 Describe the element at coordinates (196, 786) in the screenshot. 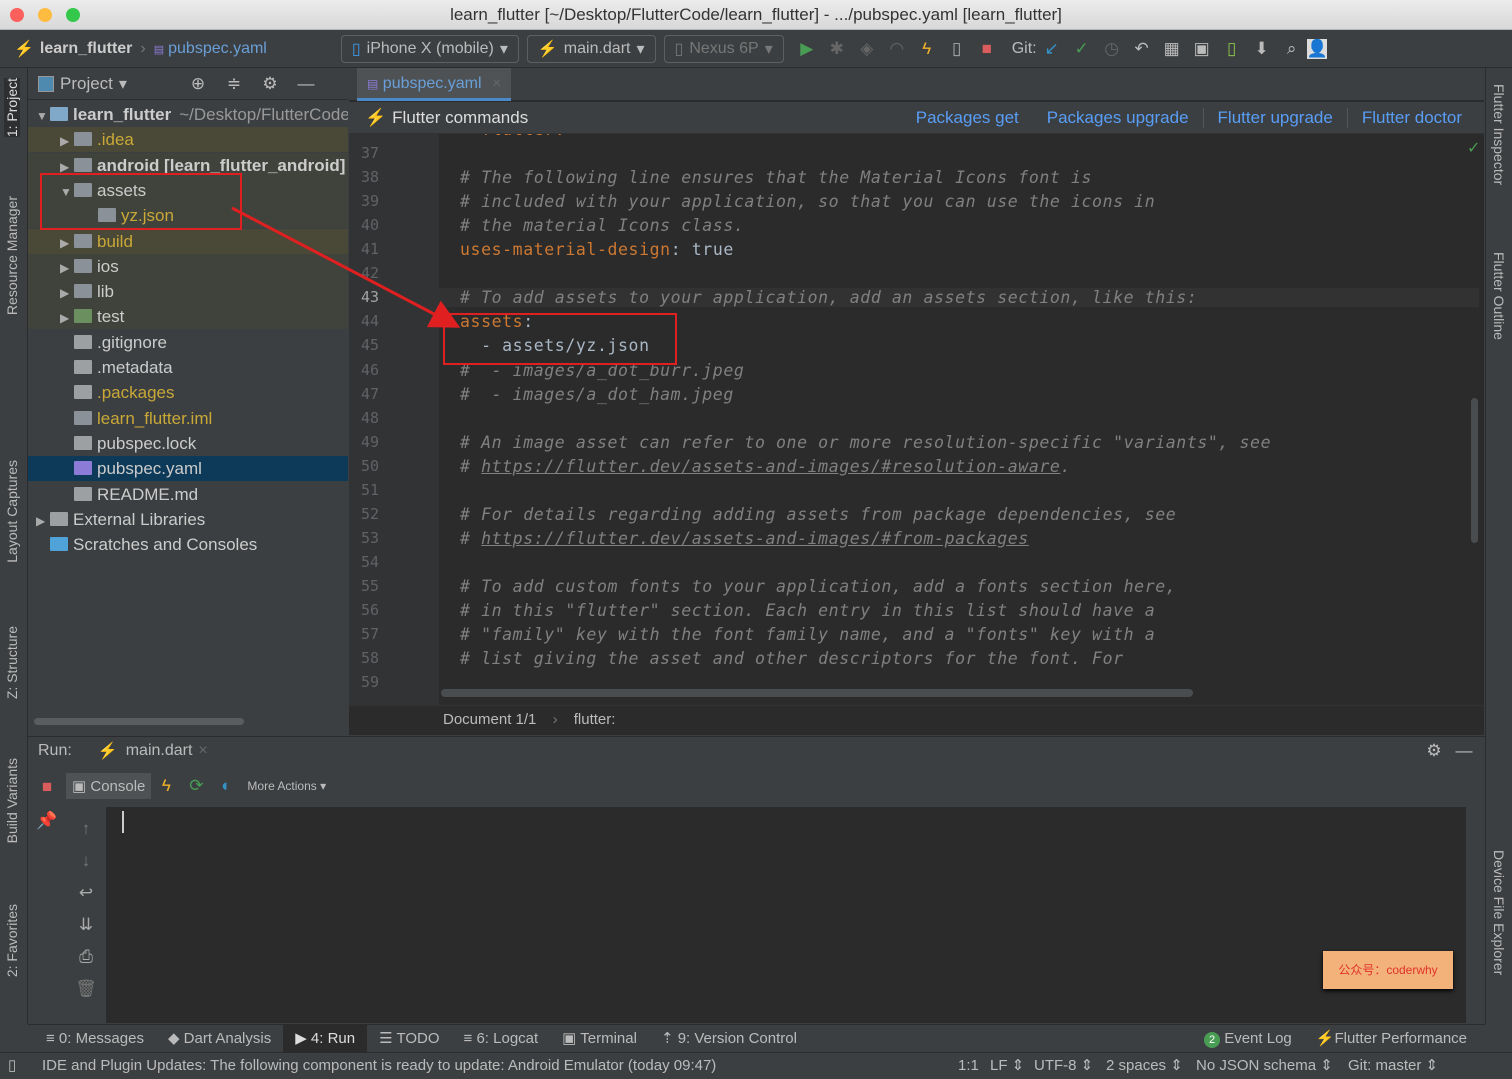

I see `hot-restart-icon: ⟳` at that location.